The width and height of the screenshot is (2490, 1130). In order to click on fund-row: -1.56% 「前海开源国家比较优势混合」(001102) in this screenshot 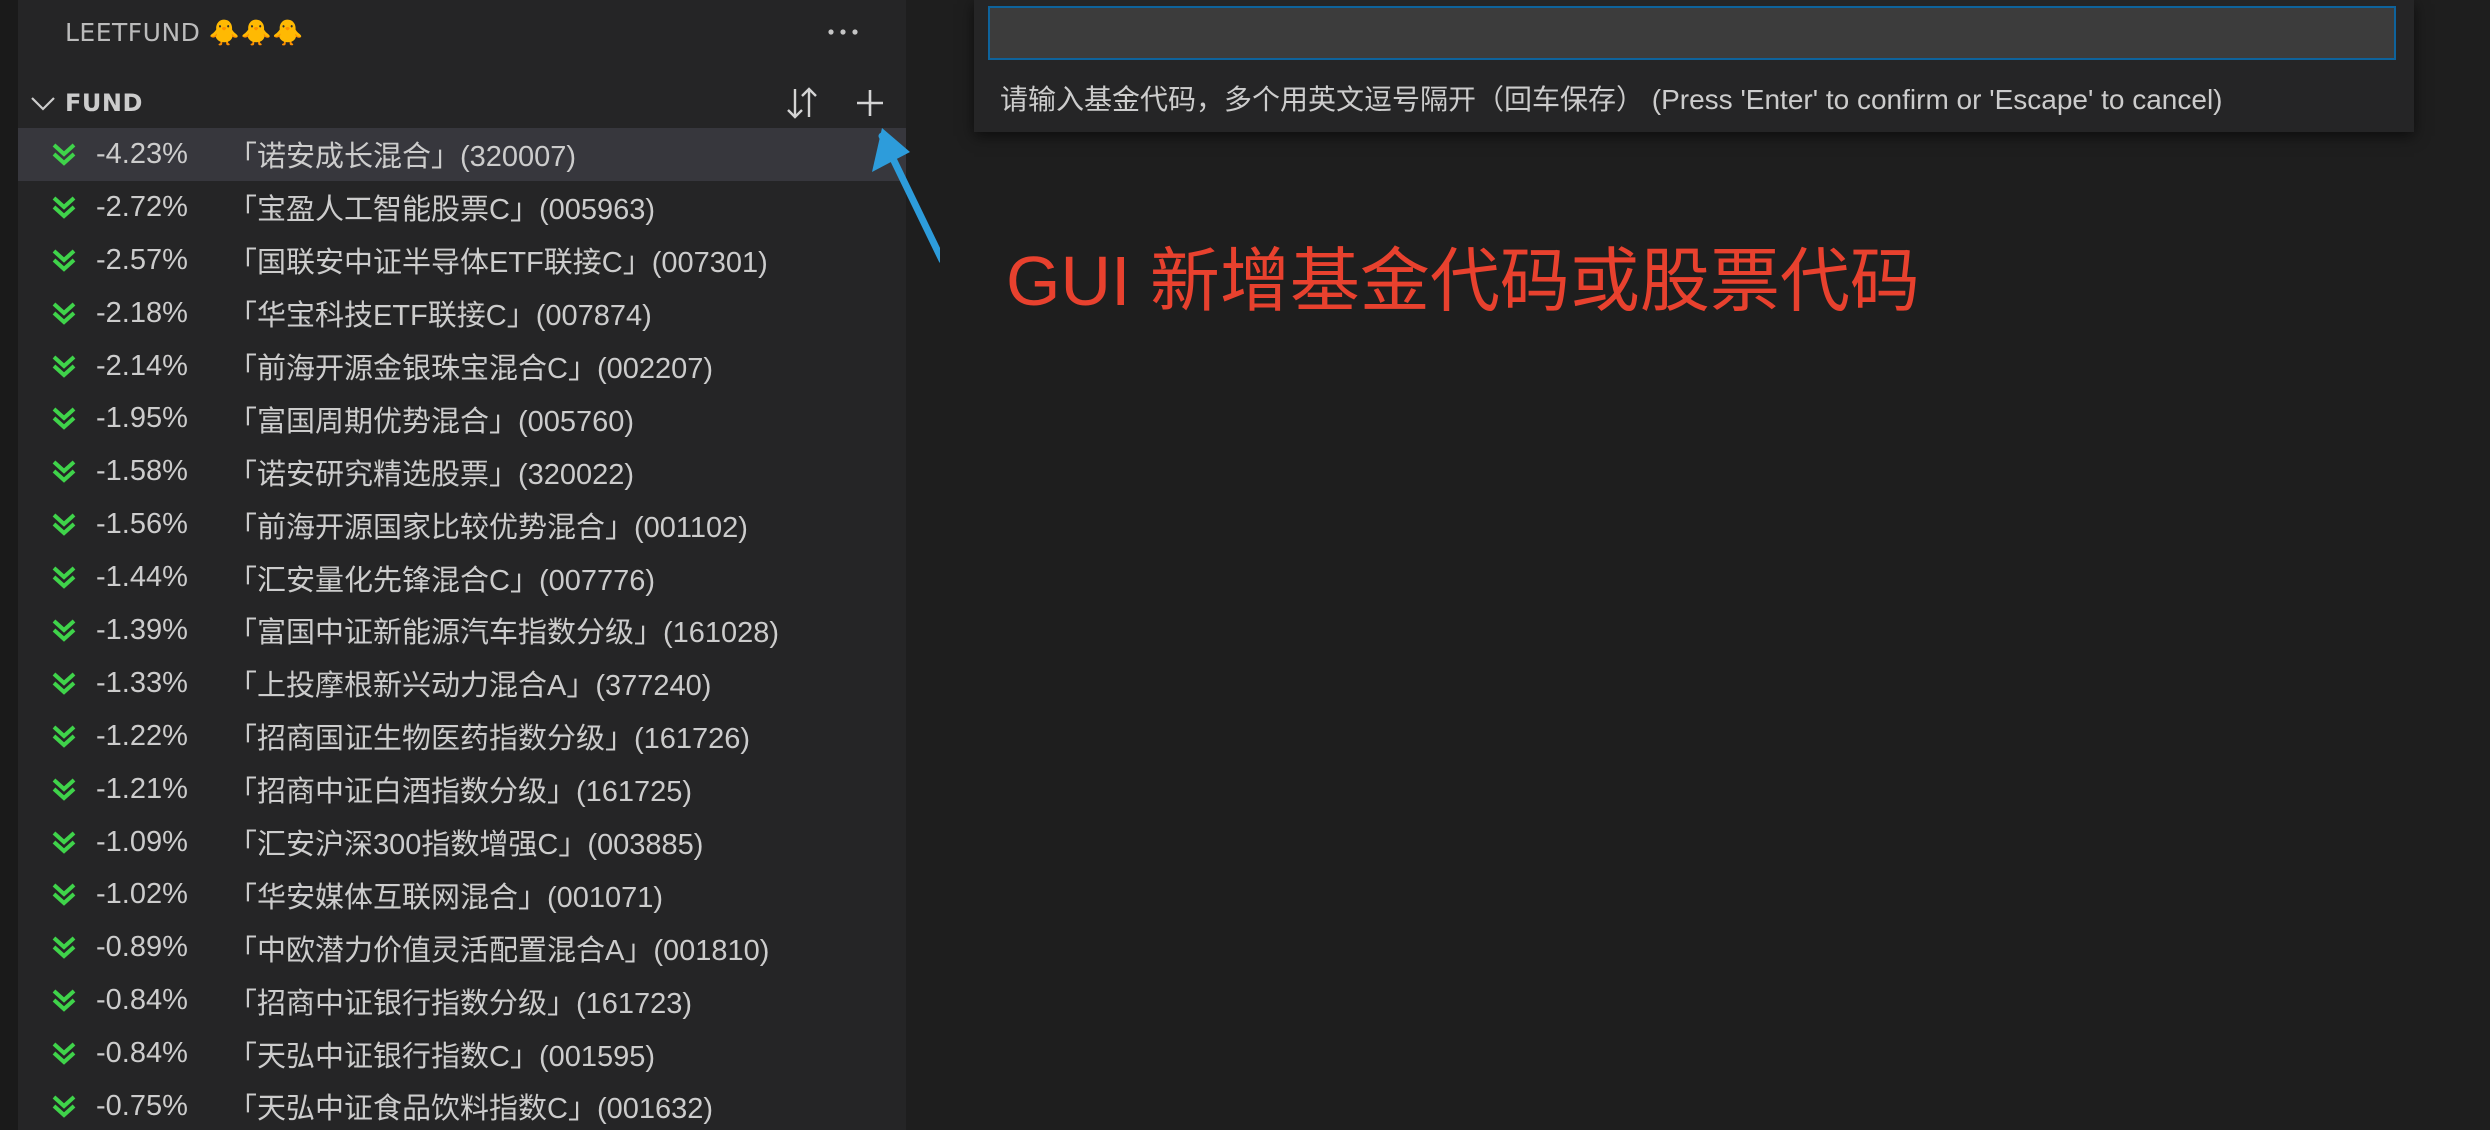, I will do `click(462, 524)`.